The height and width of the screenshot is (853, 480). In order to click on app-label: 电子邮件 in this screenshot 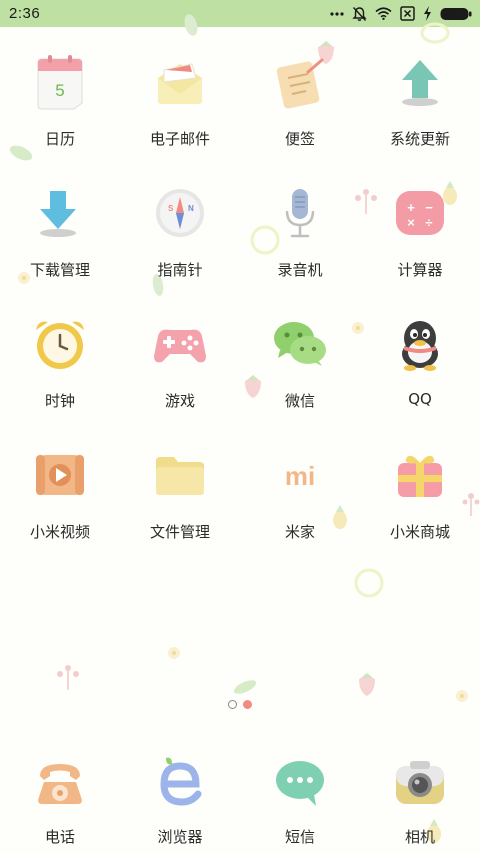, I will do `click(179, 139)`.